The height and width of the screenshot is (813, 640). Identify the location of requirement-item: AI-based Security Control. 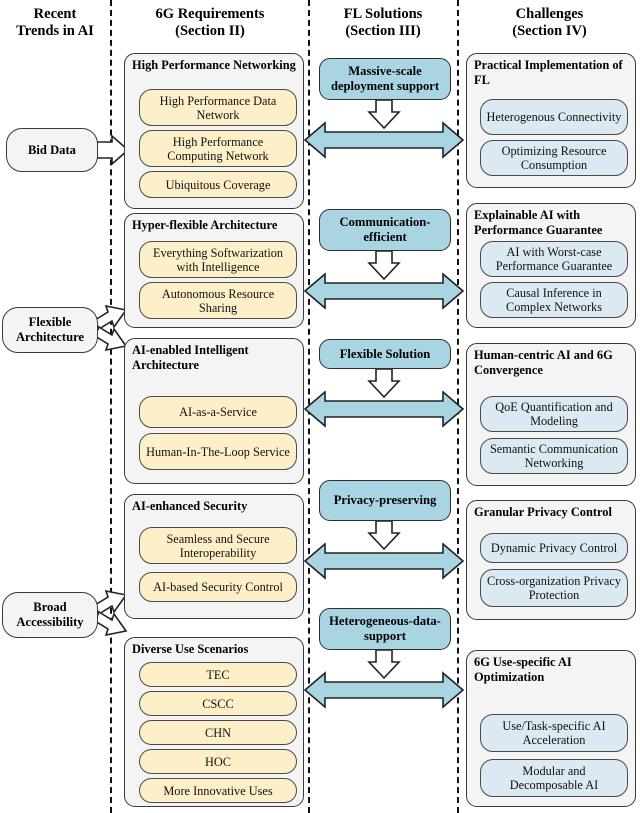
(218, 587).